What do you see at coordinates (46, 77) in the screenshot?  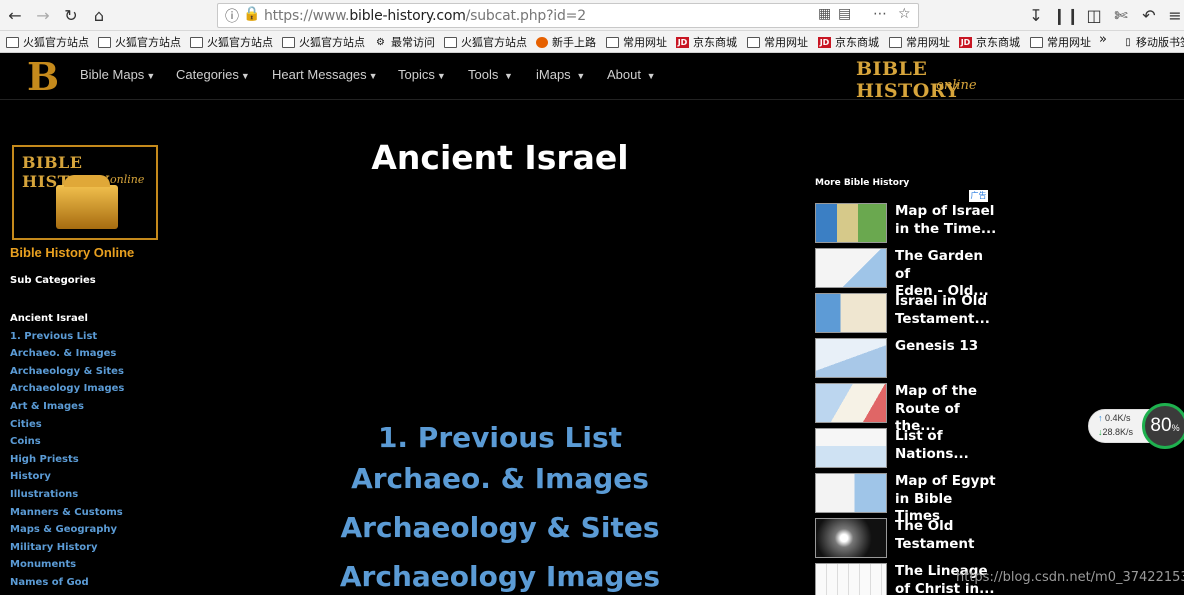 I see `site-logo: B` at bounding box center [46, 77].